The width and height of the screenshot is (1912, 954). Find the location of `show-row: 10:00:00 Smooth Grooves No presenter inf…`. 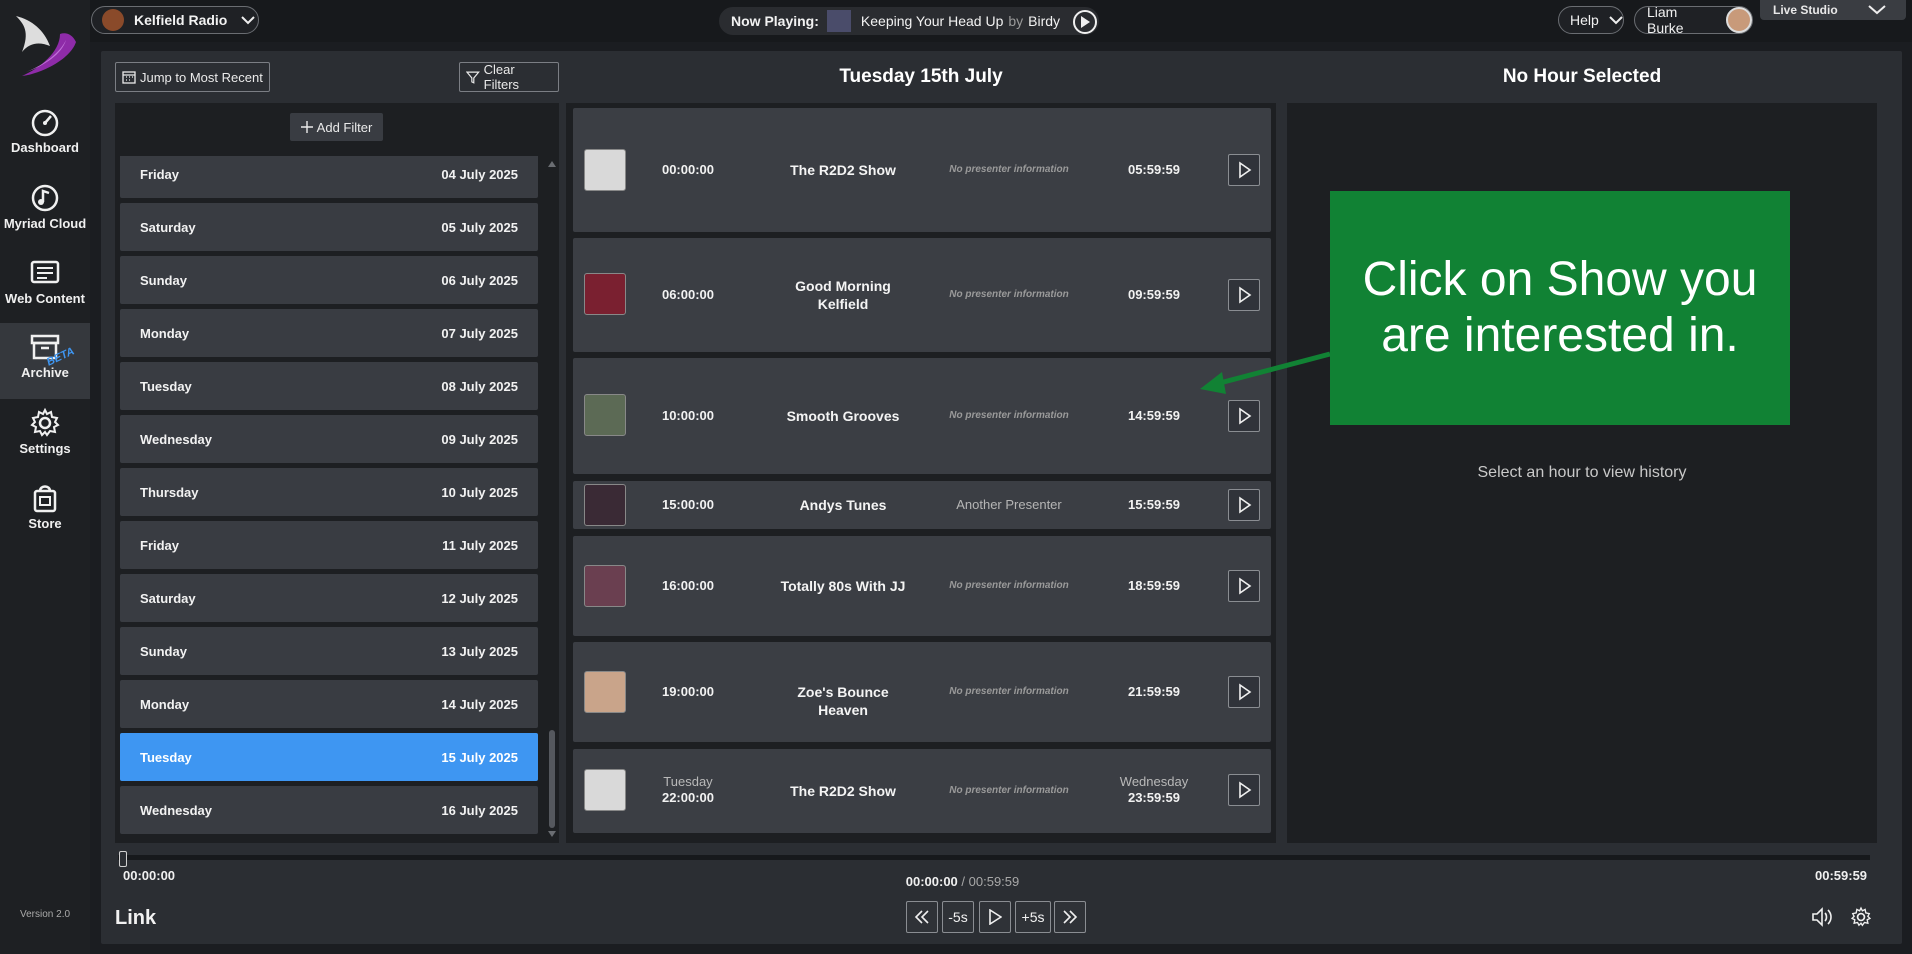

show-row: 10:00:00 Smooth Grooves No presenter inf… is located at coordinates (922, 416).